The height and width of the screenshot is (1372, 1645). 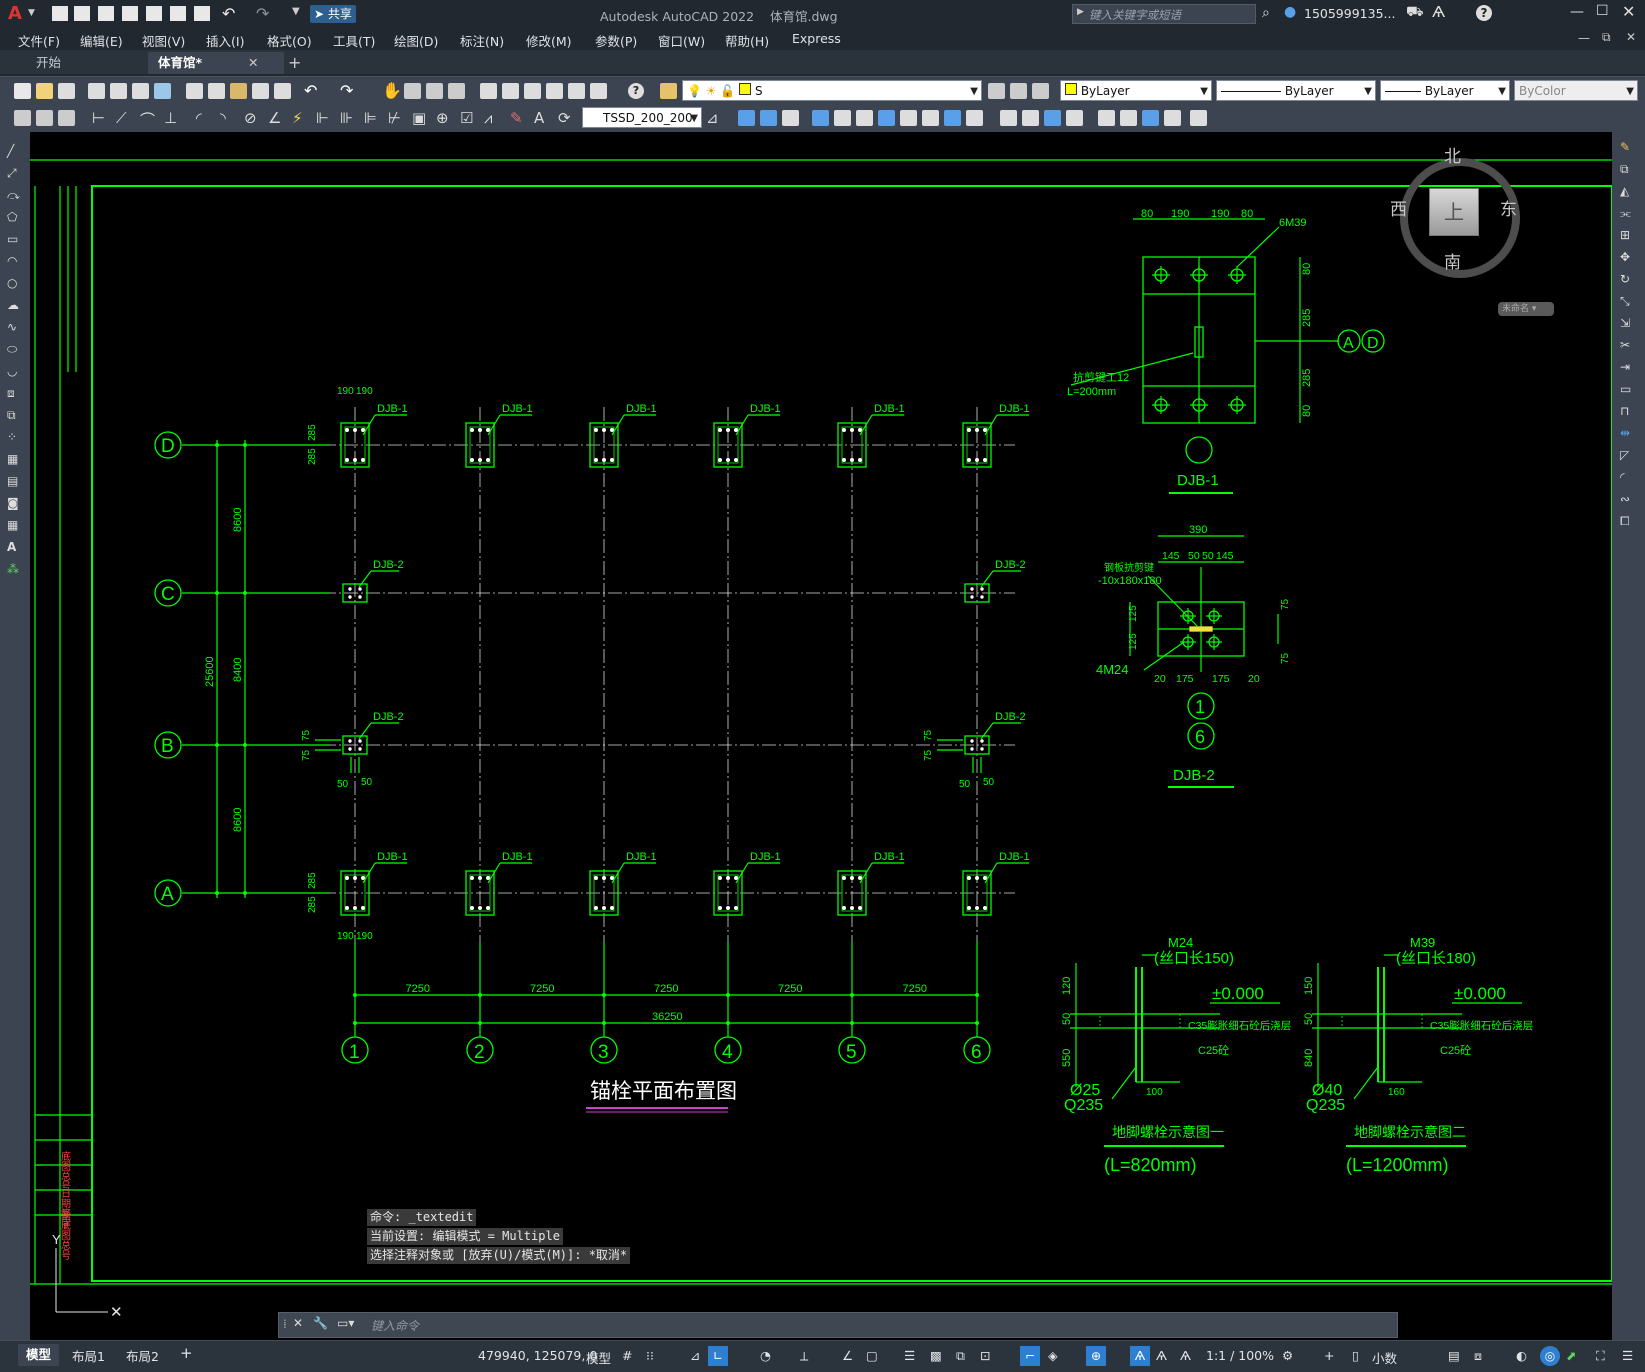 I want to click on save-as-icon, so click(x=130, y=13).